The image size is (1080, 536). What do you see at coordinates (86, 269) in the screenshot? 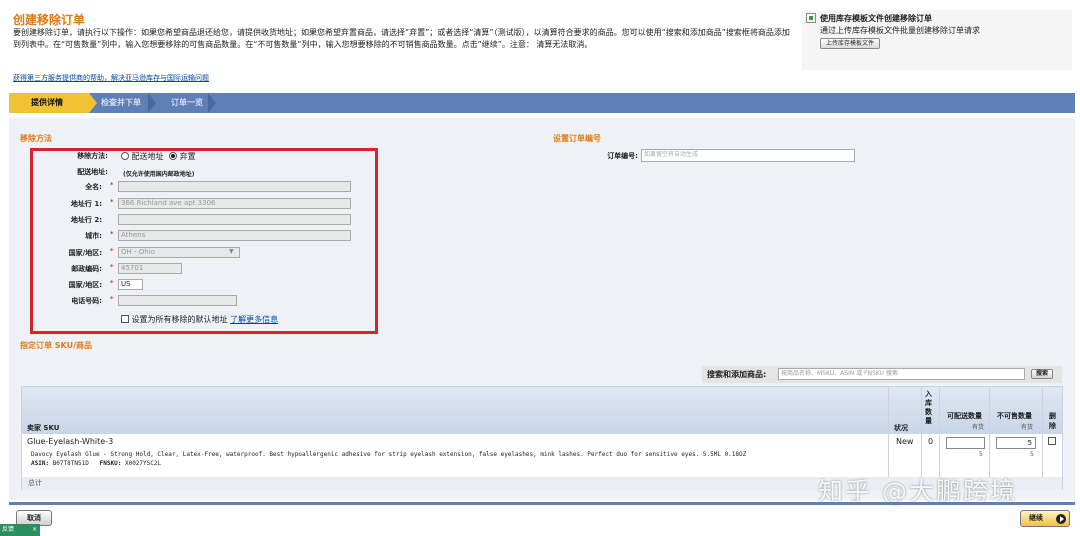
I see `zip-label: 邮政编码:` at bounding box center [86, 269].